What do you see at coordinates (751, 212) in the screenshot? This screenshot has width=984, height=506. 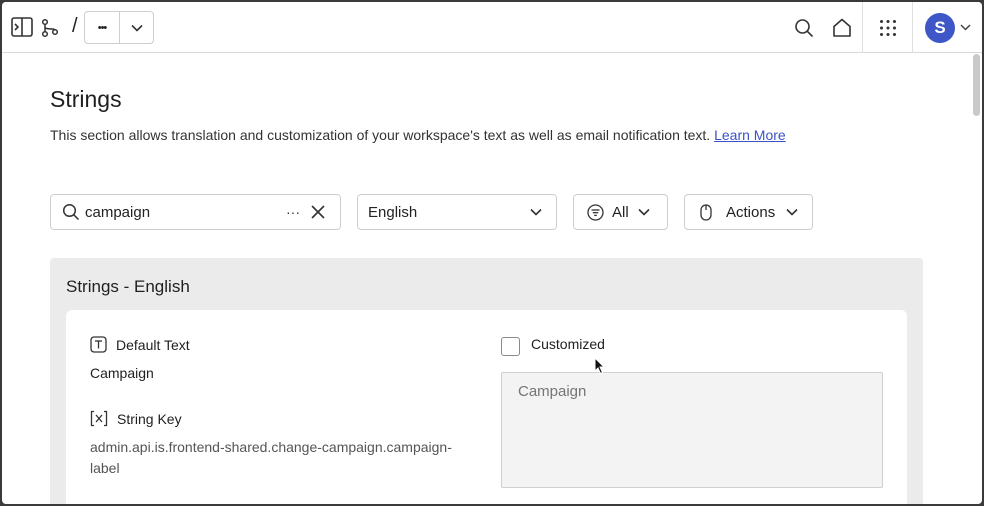 I see `actions-label: Actions` at bounding box center [751, 212].